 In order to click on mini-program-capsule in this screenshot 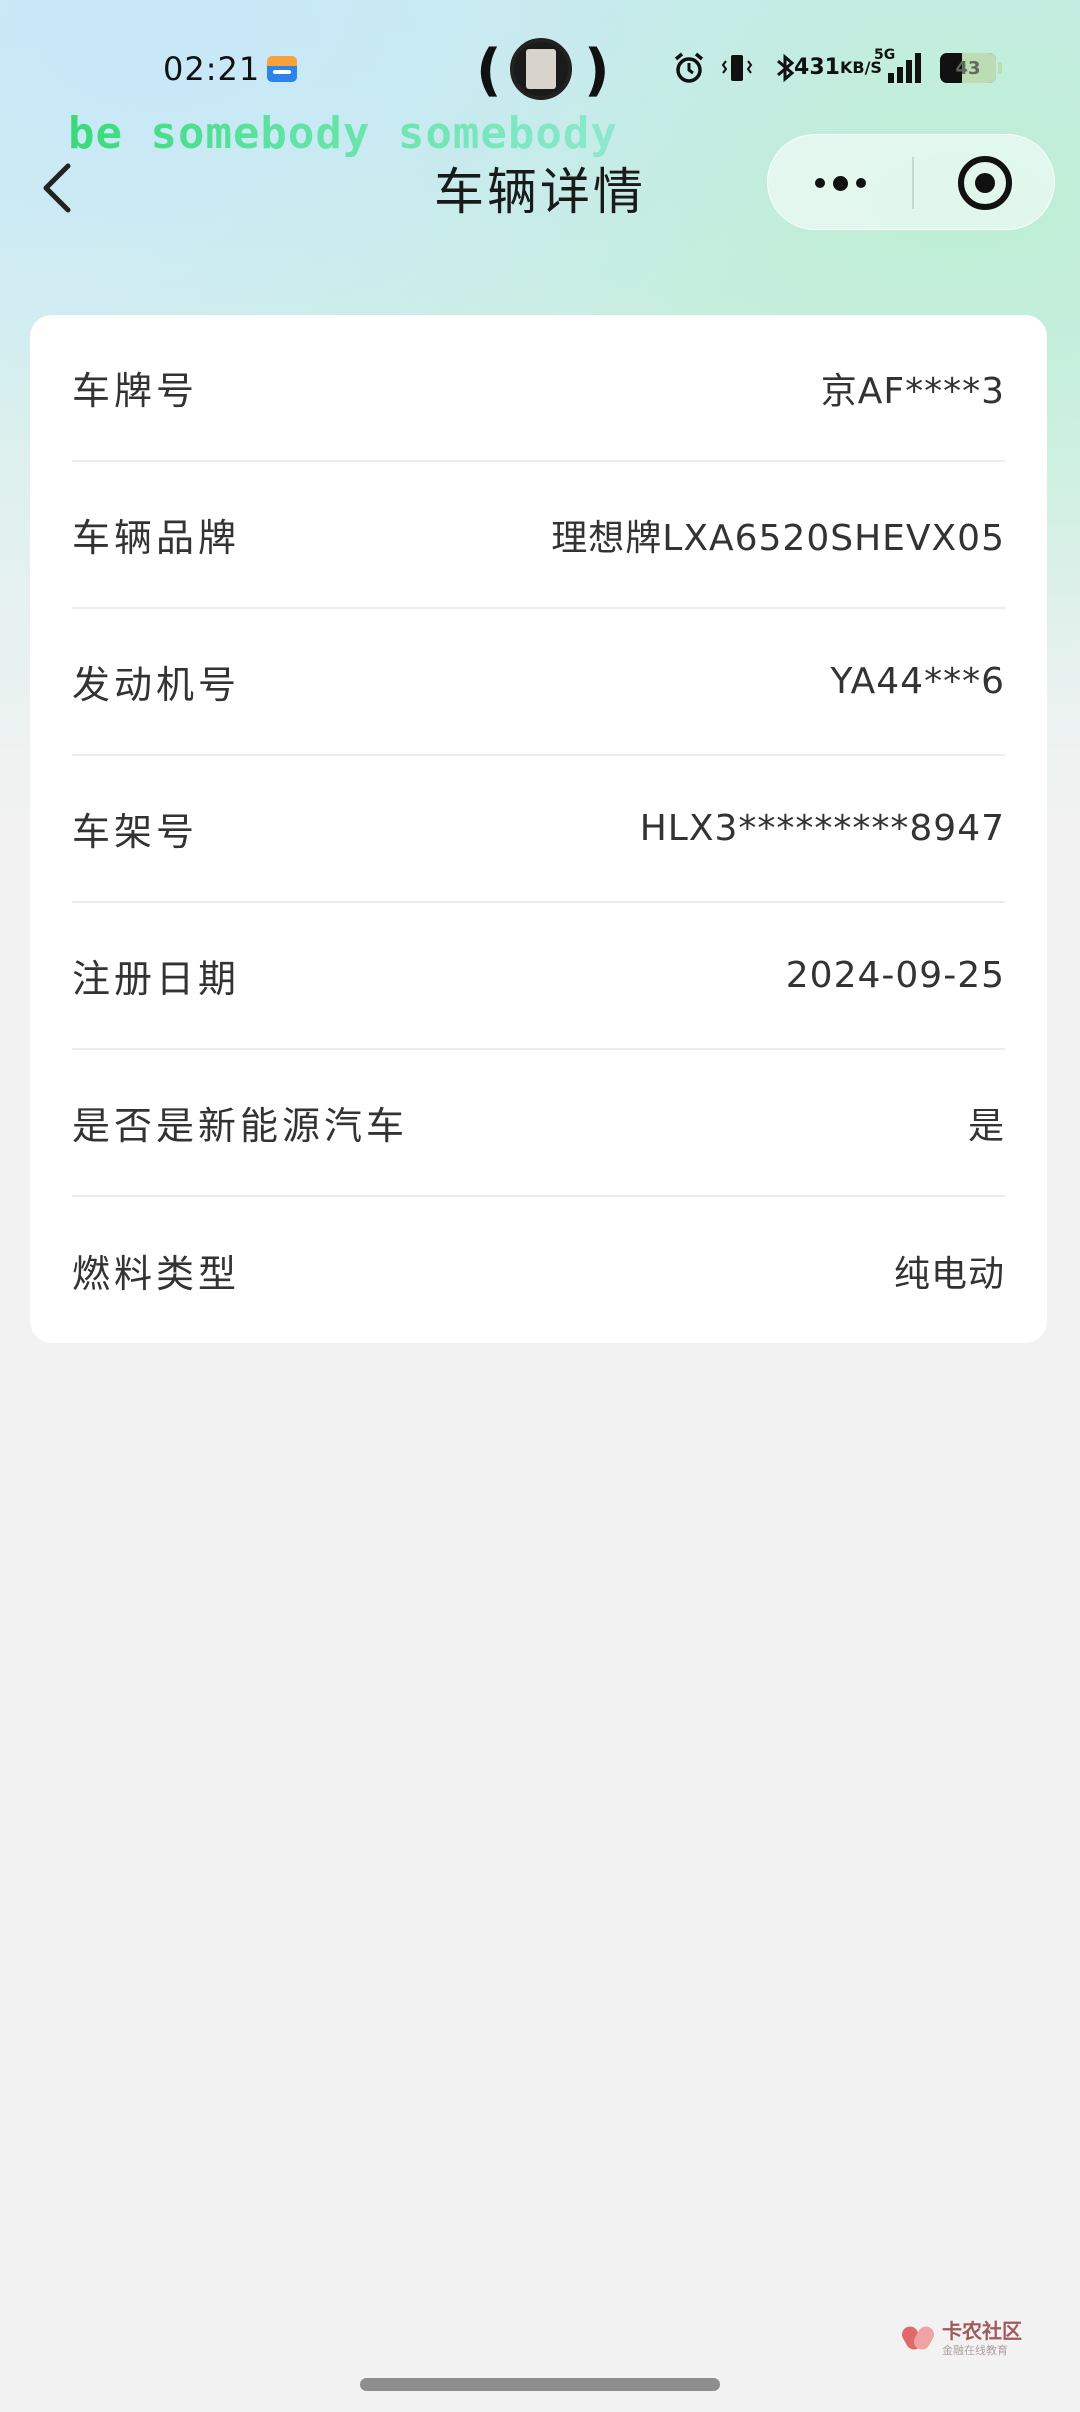, I will do `click(911, 182)`.